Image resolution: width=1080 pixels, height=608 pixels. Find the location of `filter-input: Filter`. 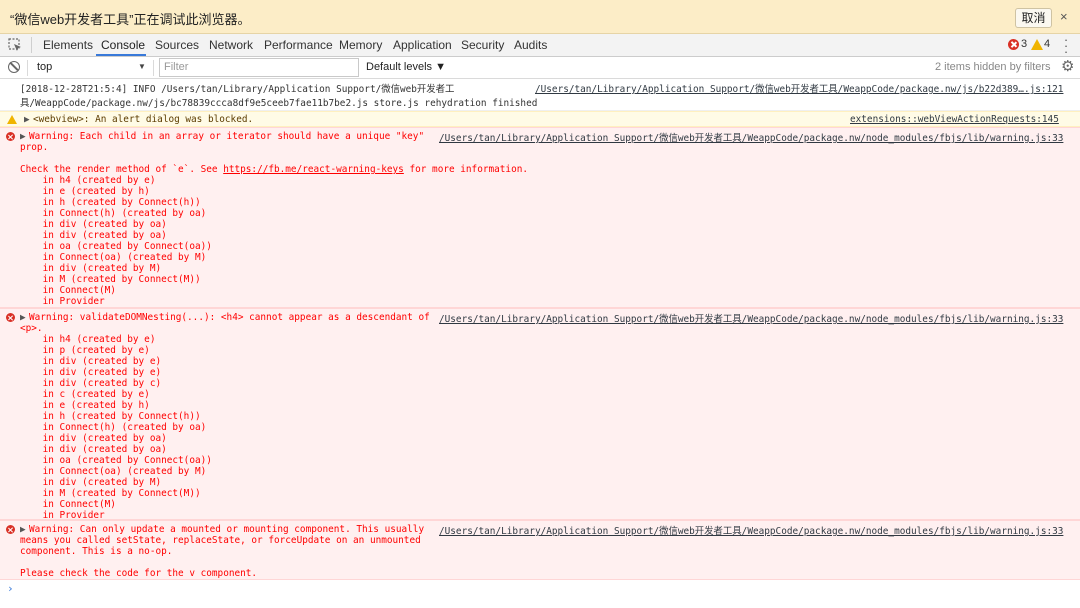

filter-input: Filter is located at coordinates (259, 67).